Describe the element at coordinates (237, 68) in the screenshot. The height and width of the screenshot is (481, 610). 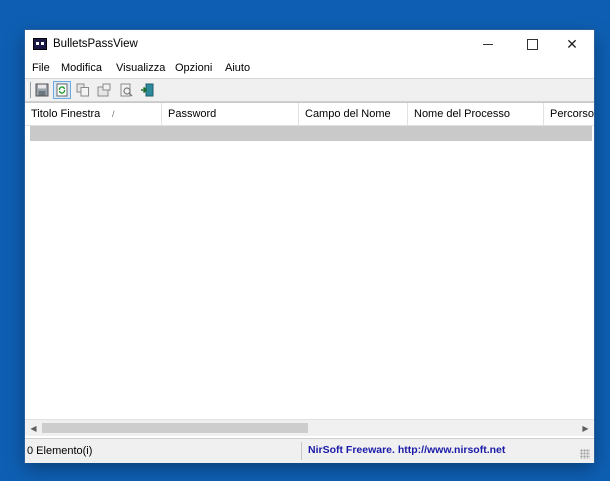
I see `menu-aiuto: Aiuto` at that location.